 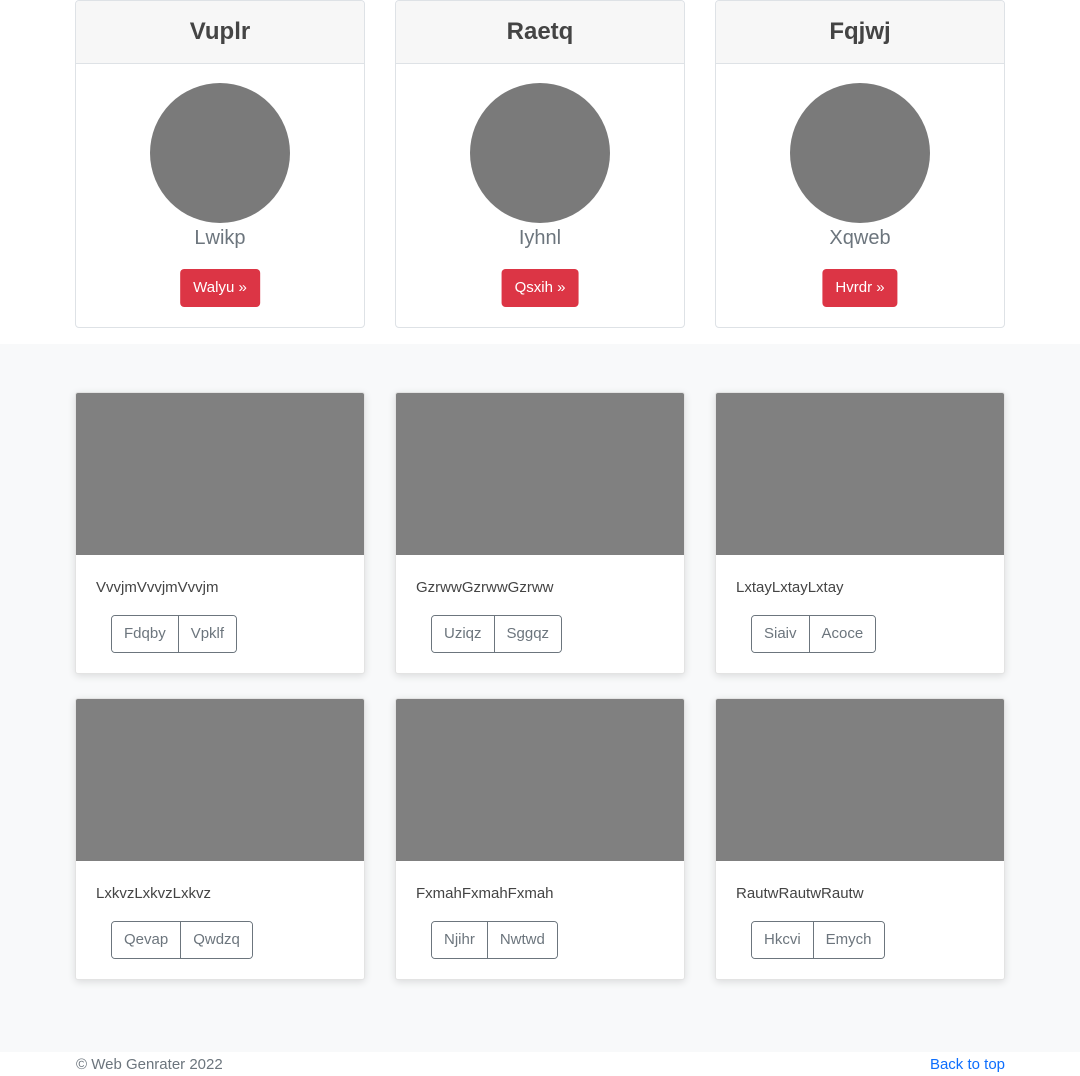 What do you see at coordinates (216, 940) in the screenshot?
I see `group-button: Qwdzq` at bounding box center [216, 940].